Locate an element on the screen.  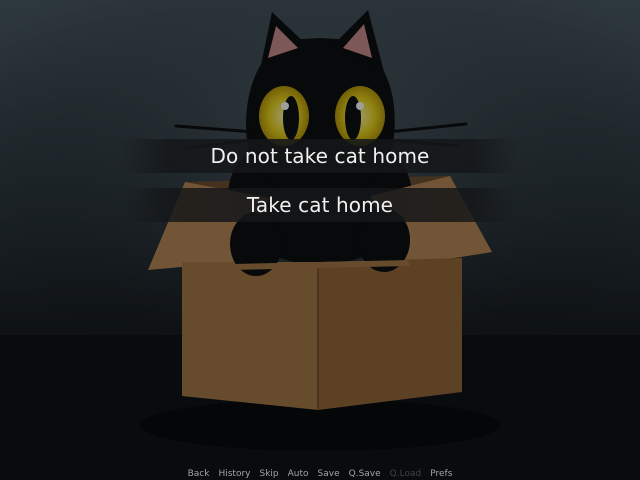
quick-menu-quick-save: Q.Save is located at coordinates (365, 474).